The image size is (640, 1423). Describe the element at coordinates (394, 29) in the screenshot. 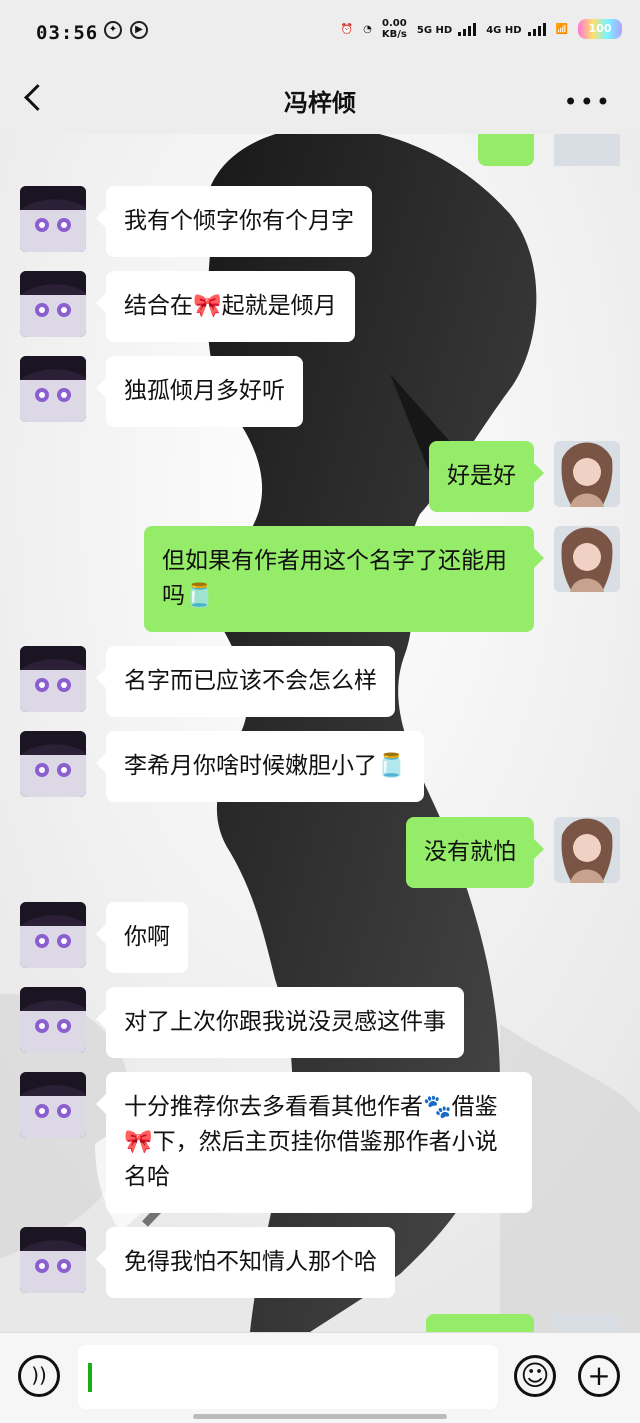

I see `network-speed: 0.00 KB/s` at that location.